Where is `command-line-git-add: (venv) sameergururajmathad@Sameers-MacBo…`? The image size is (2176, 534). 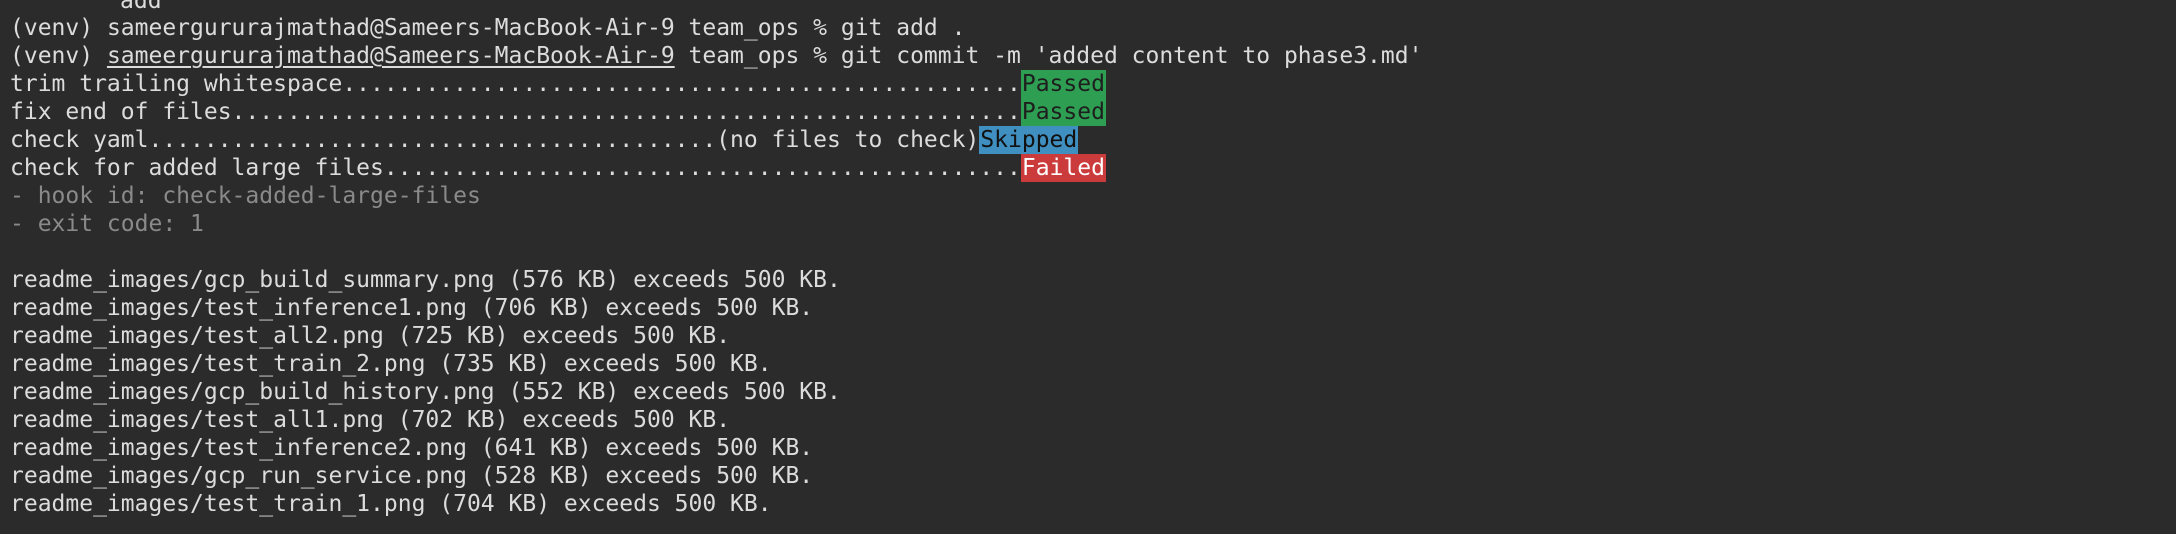 command-line-git-add: (venv) sameergururajmathad@Sameers-MacBo… is located at coordinates (487, 28).